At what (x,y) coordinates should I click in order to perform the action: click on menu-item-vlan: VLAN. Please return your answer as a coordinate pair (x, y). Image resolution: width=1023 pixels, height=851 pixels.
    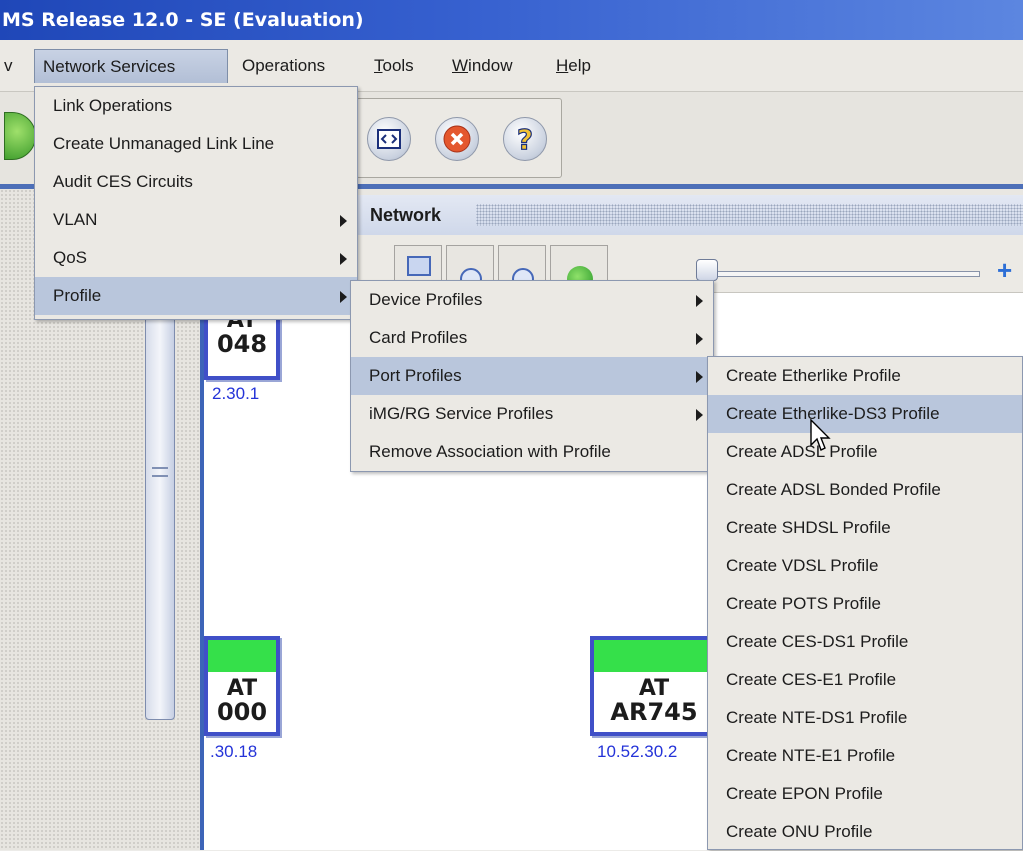
    Looking at the image, I should click on (196, 220).